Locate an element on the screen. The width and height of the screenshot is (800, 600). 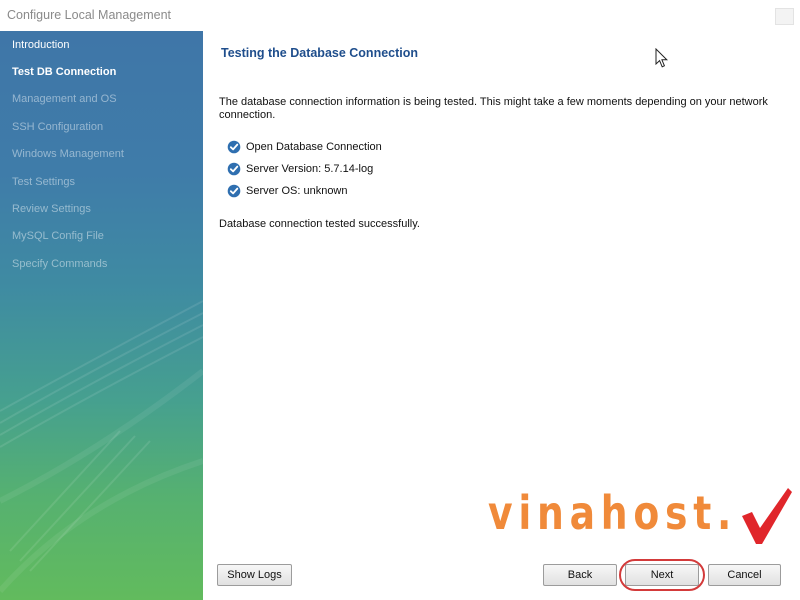
check-item-server-version: Server Version: 5.7.14-log is located at coordinates (300, 169).